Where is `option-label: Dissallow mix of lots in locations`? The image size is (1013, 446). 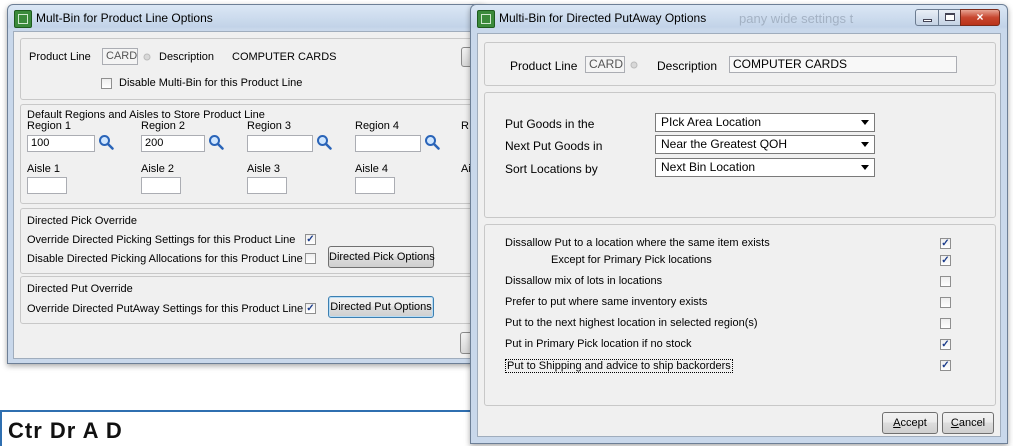 option-label: Dissallow mix of lots in locations is located at coordinates (584, 281).